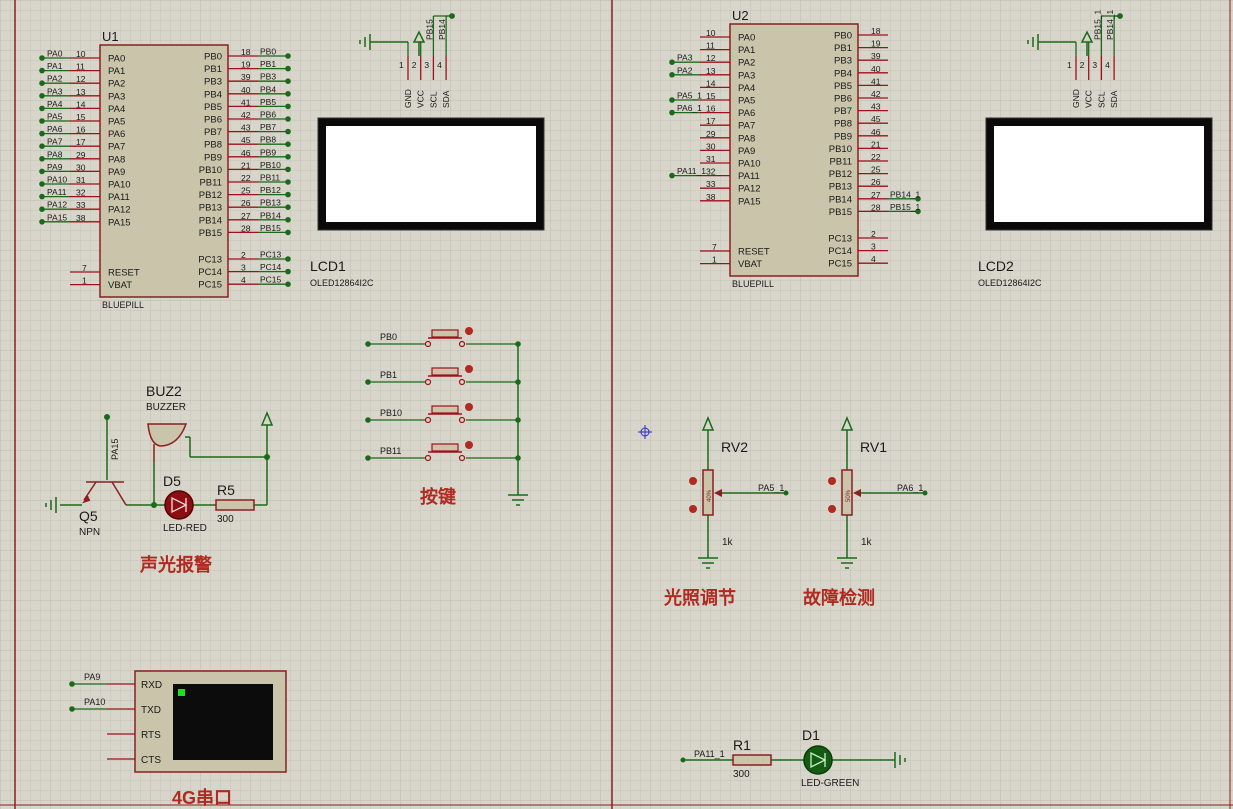 This screenshot has width=1233, height=809. Describe the element at coordinates (151, 710) in the screenshot. I see `pin-name: TXD` at that location.